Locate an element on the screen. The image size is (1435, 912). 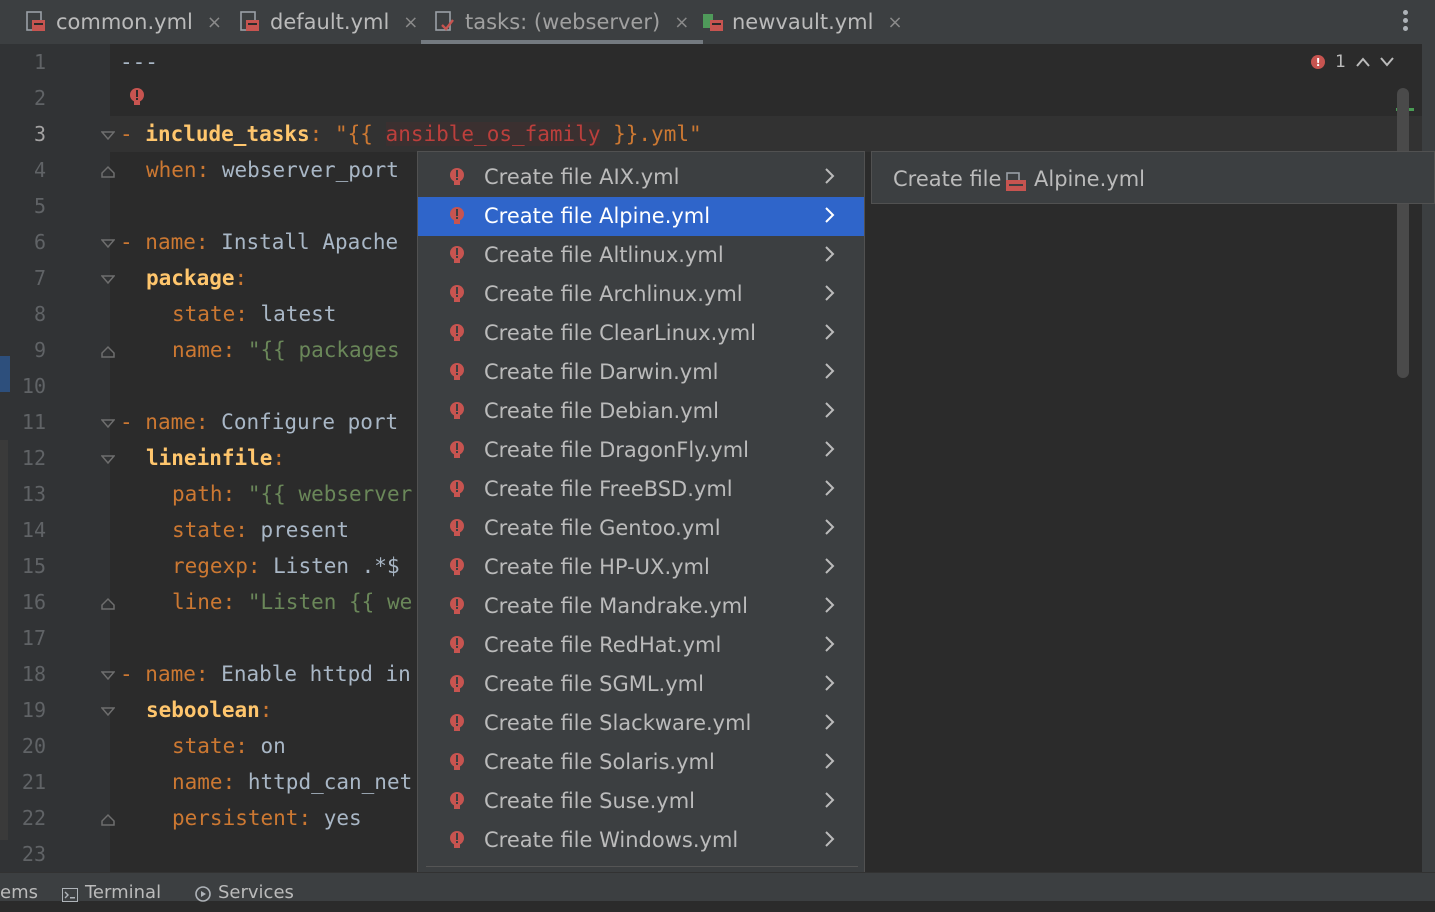
code-line-19: seboolean: is located at coordinates (209, 710).